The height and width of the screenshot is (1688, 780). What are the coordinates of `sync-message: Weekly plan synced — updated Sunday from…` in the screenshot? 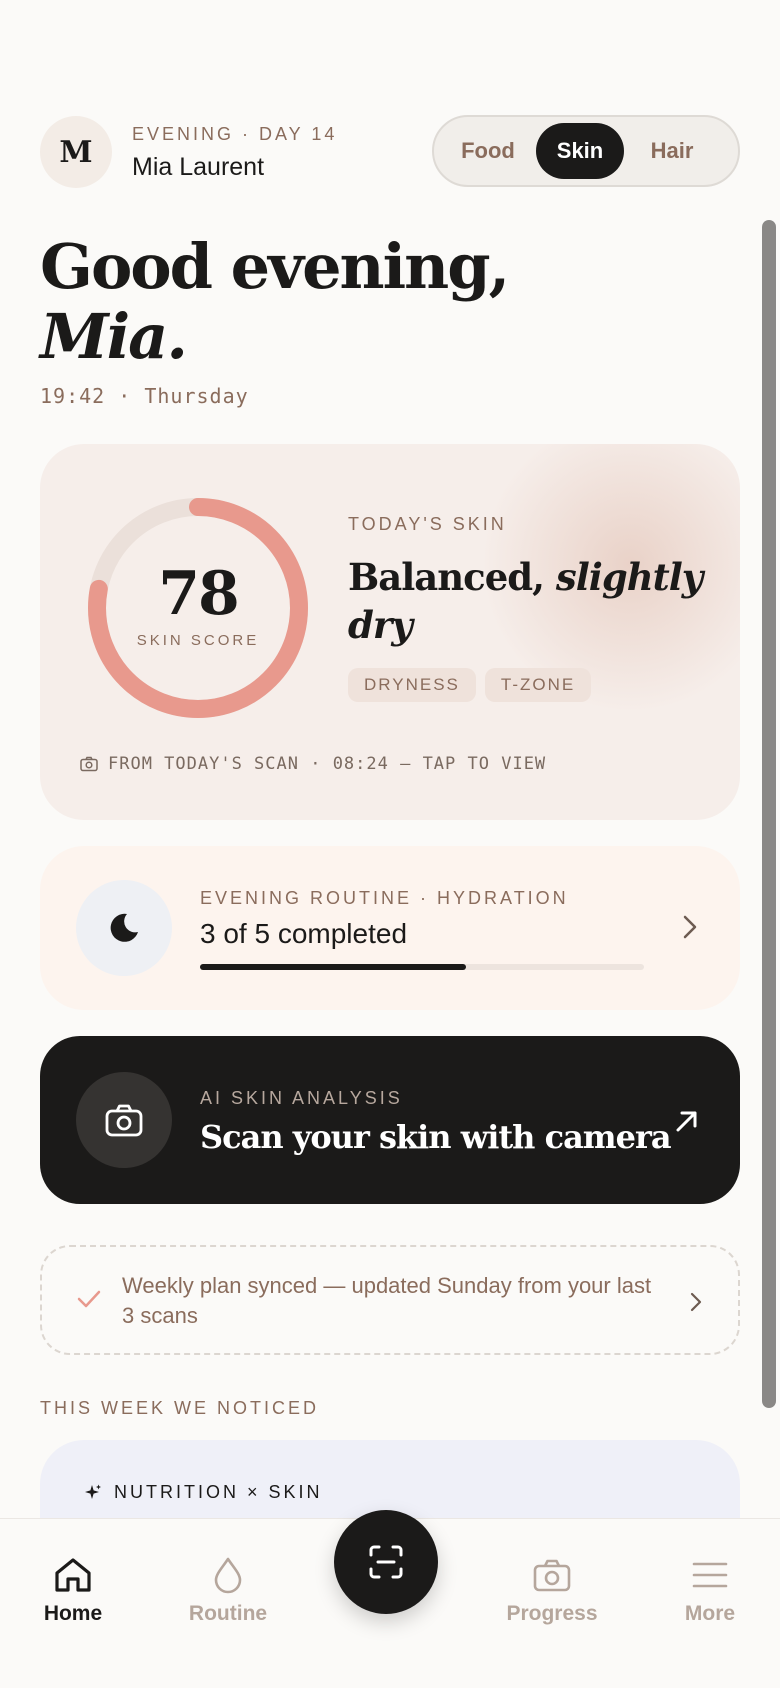 It's located at (387, 1300).